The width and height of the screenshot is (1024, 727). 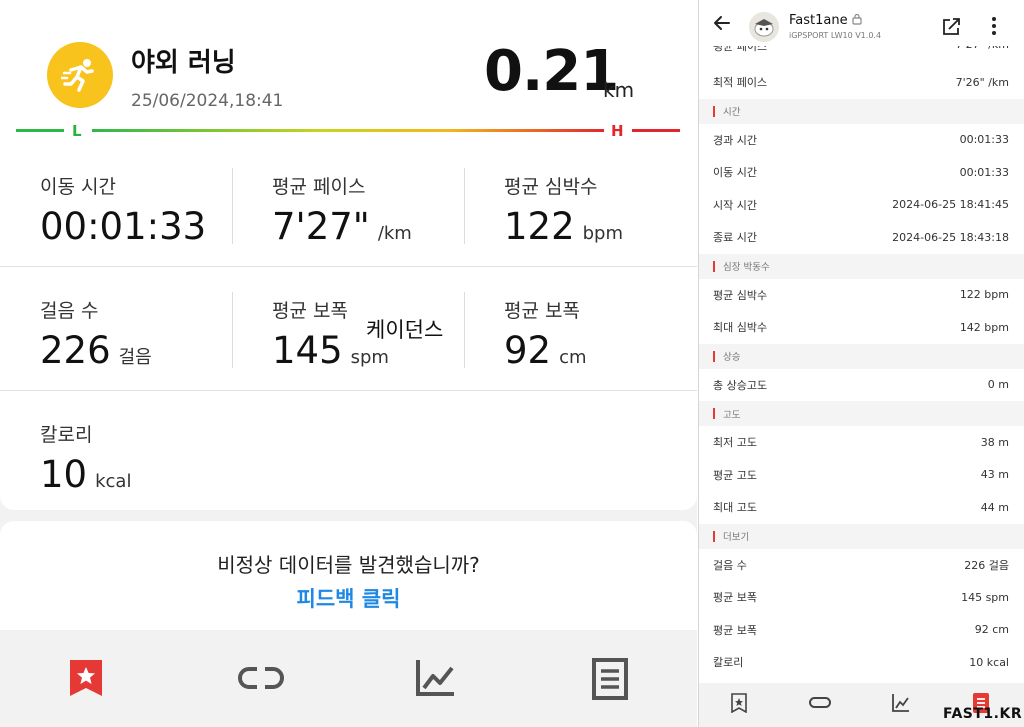 I want to click on detail-row: 칼로리 10 kcal, so click(x=861, y=662).